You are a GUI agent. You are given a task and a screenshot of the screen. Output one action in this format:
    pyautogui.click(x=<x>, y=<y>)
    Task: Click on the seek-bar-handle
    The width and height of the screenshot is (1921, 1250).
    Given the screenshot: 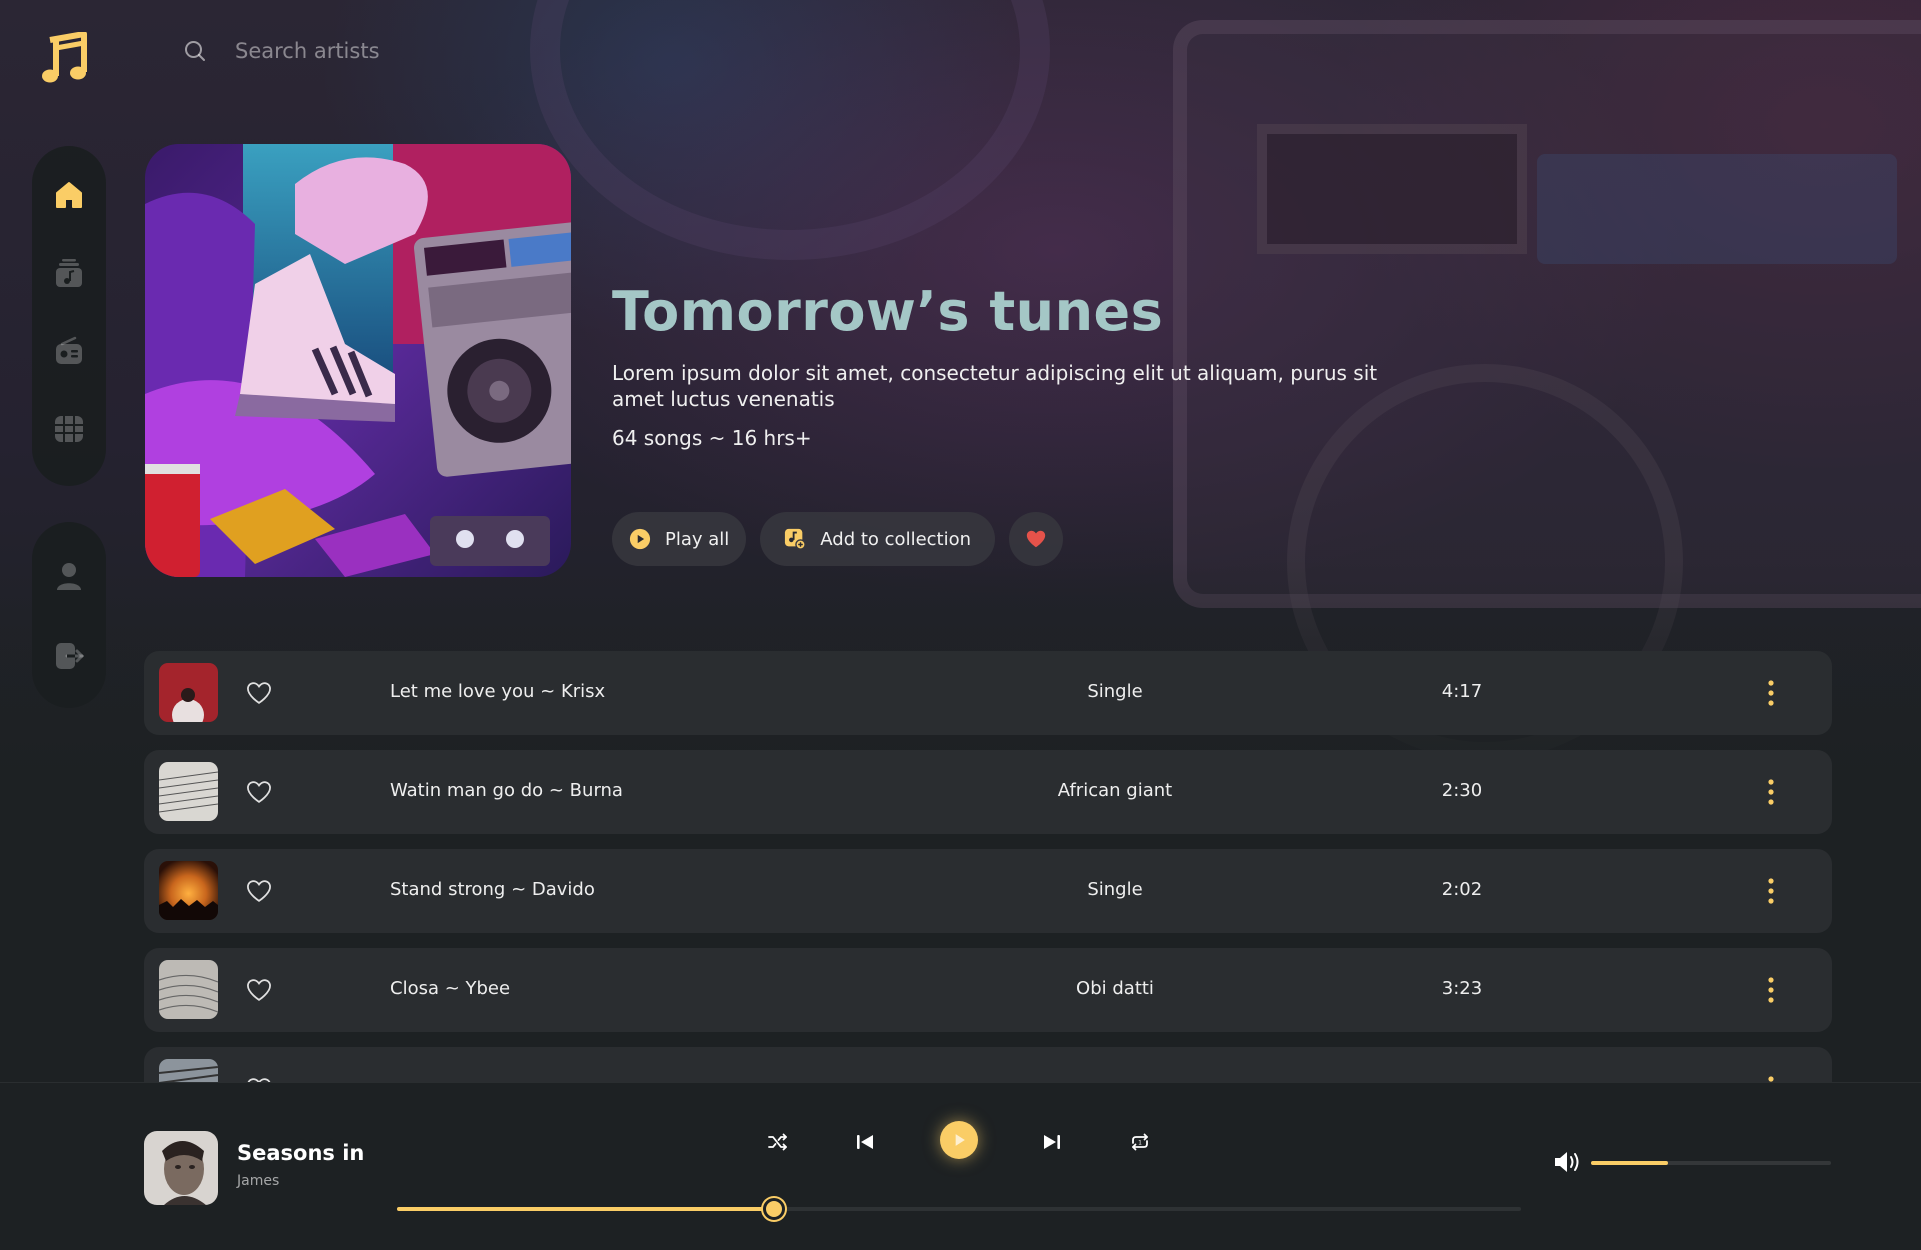 What is the action you would take?
    pyautogui.click(x=774, y=1209)
    